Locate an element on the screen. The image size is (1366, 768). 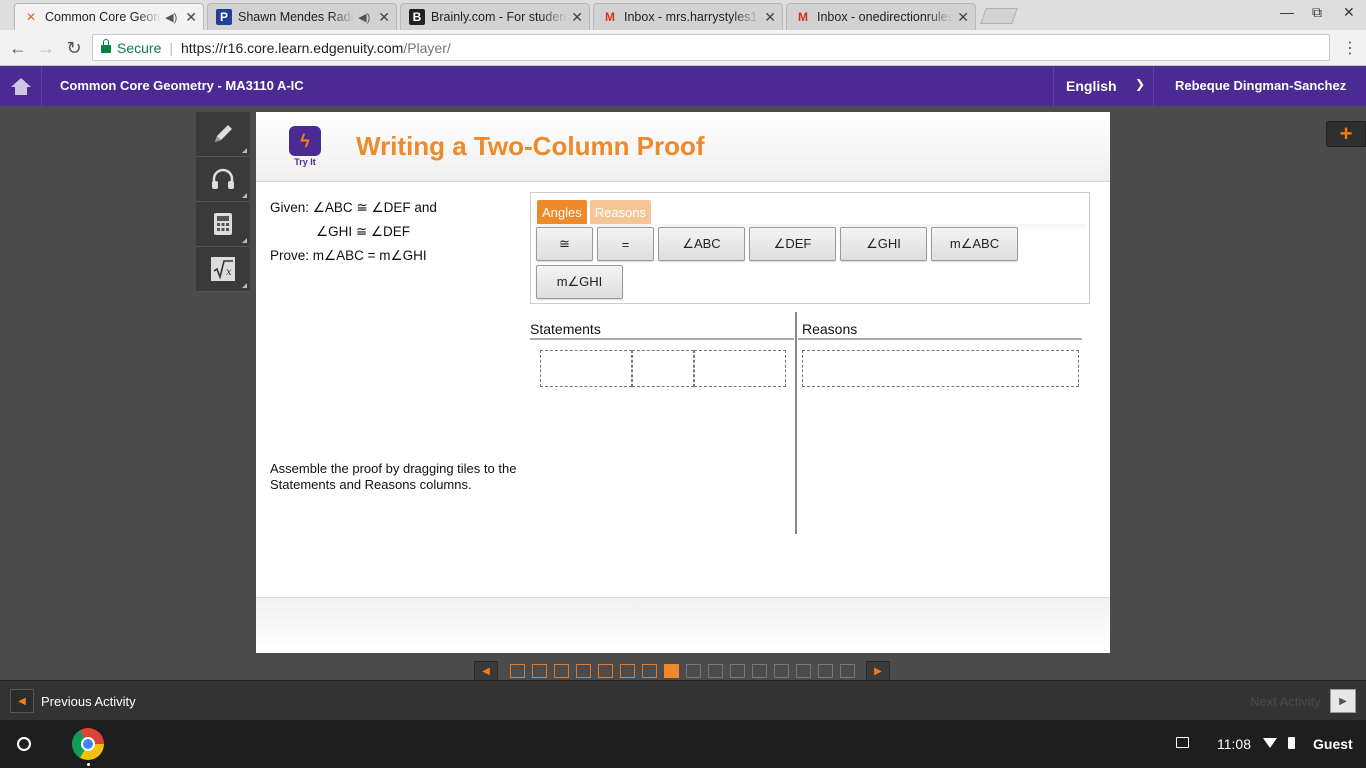
browser-menu-icon: ⋮ is located at coordinates (1350, 48).